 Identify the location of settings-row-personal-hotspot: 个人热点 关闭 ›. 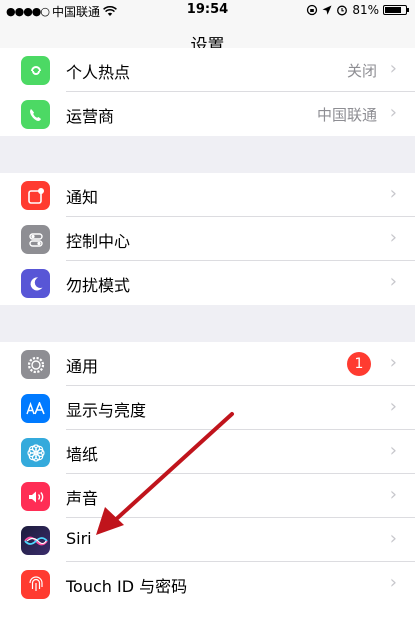
(207, 70).